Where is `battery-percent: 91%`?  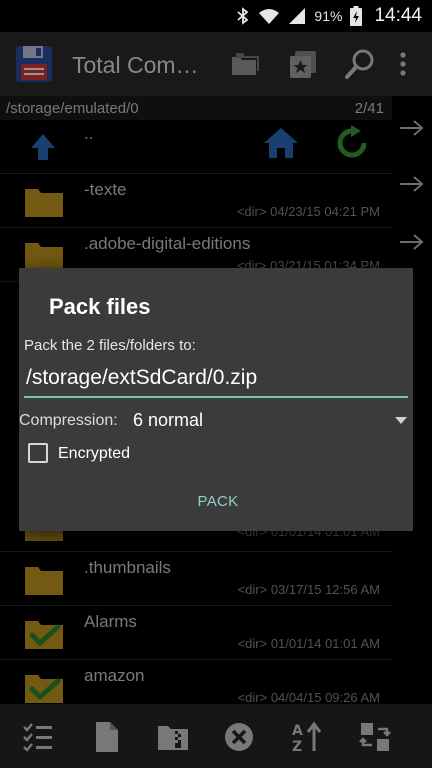 battery-percent: 91% is located at coordinates (328, 16).